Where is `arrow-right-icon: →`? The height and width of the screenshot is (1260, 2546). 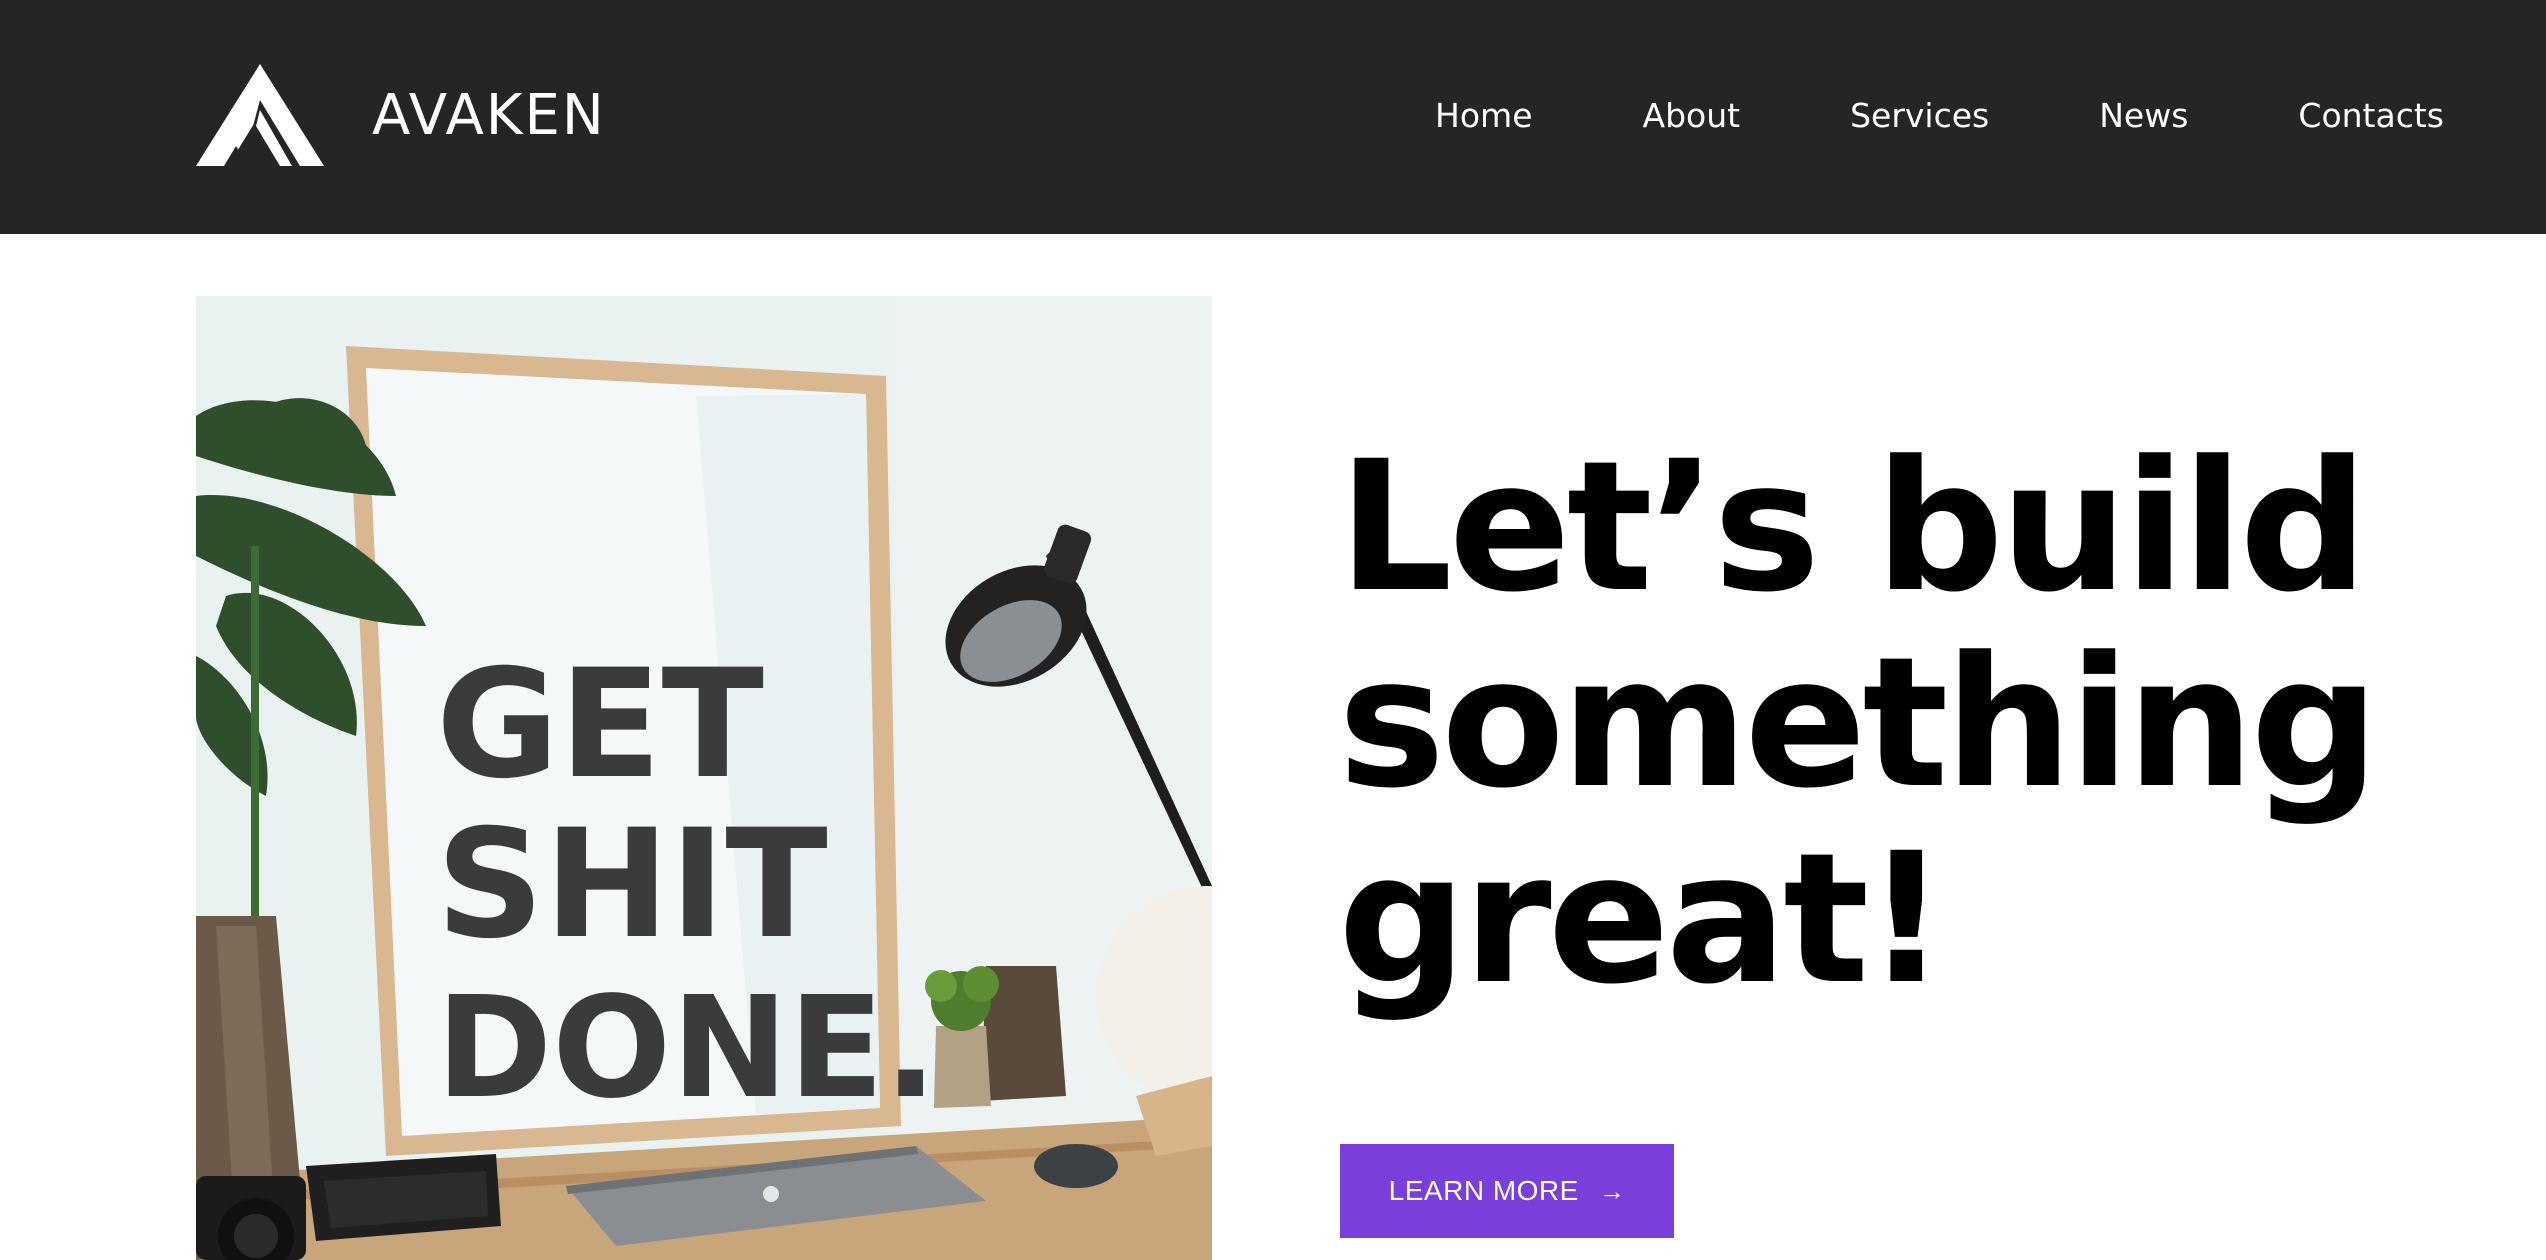 arrow-right-icon: → is located at coordinates (1612, 1191).